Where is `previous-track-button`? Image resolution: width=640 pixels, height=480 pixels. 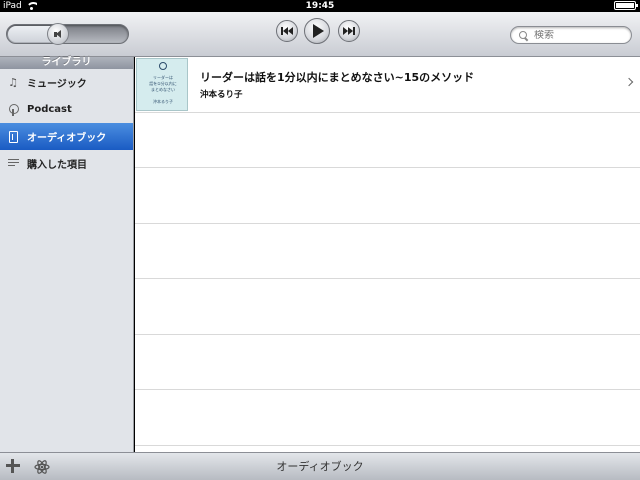 previous-track-button is located at coordinates (287, 31).